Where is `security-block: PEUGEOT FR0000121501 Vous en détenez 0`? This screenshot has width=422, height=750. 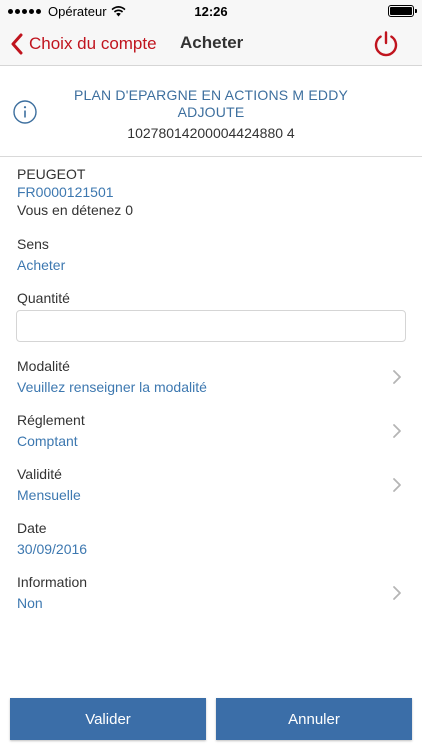
security-block: PEUGEOT FR0000121501 Vous en détenez 0 is located at coordinates (211, 194).